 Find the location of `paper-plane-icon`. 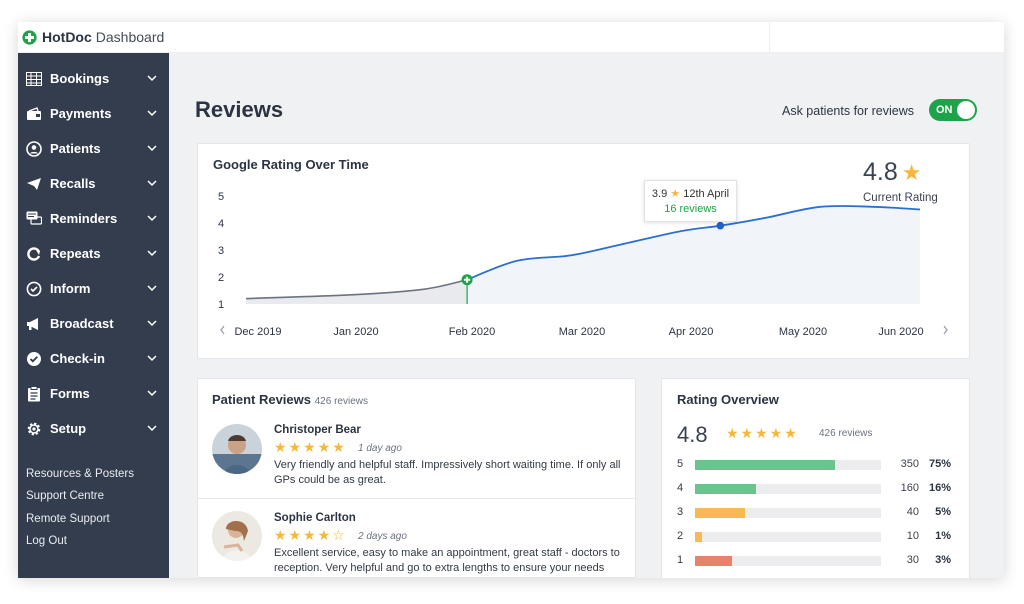

paper-plane-icon is located at coordinates (34, 184).